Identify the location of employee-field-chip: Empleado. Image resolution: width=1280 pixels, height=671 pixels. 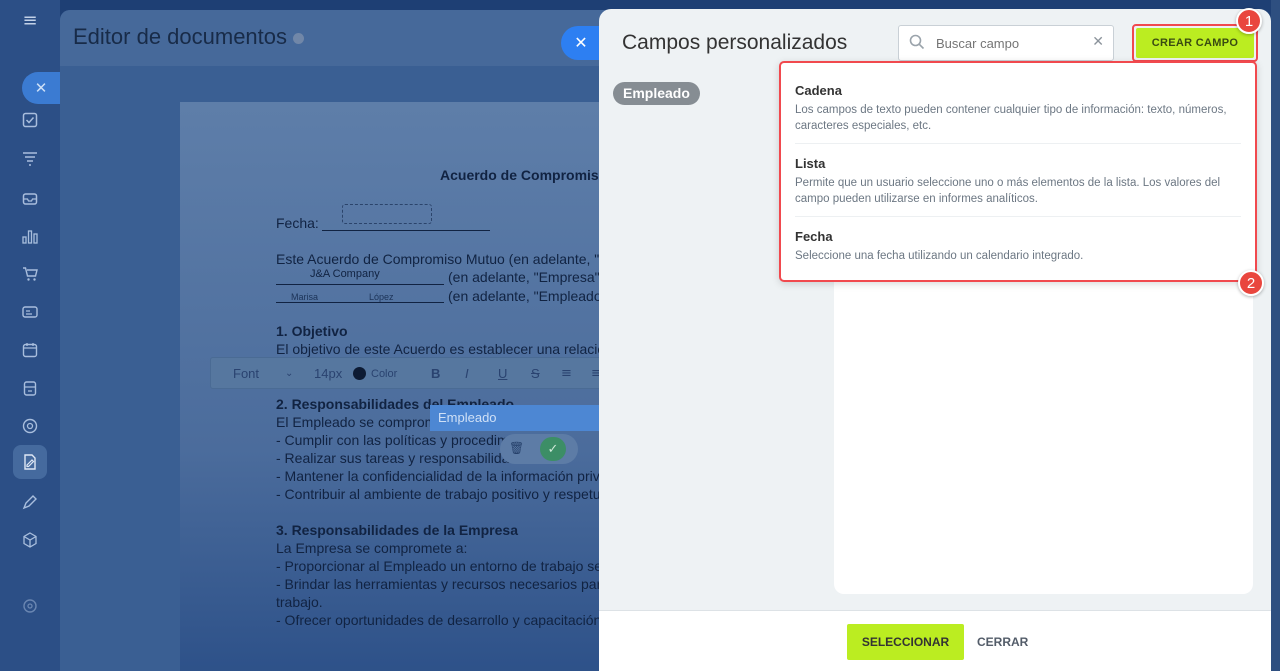
(525, 418).